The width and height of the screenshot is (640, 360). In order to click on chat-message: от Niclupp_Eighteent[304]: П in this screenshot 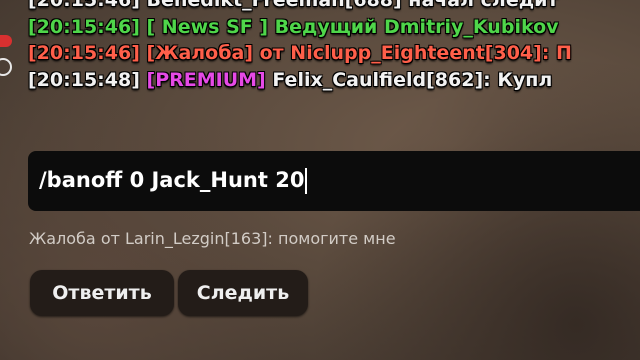, I will do `click(412, 53)`.